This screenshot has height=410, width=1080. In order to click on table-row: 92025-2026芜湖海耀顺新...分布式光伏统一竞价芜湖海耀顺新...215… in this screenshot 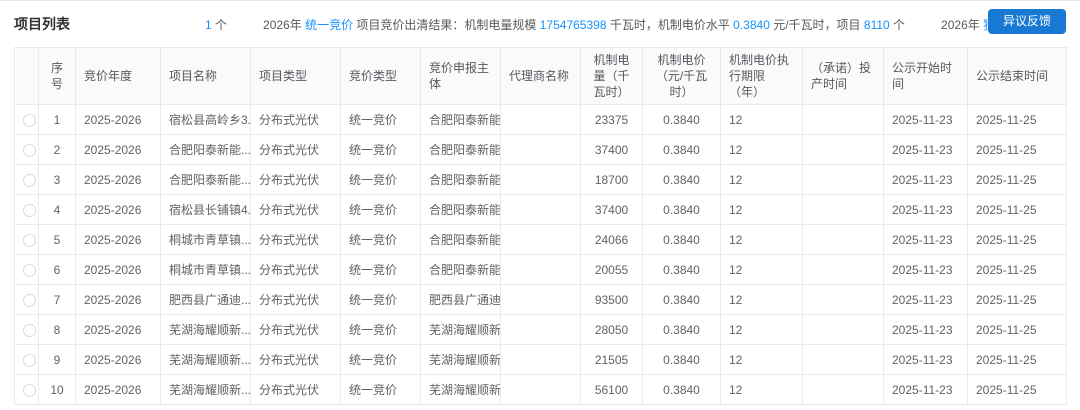, I will do `click(540, 359)`.